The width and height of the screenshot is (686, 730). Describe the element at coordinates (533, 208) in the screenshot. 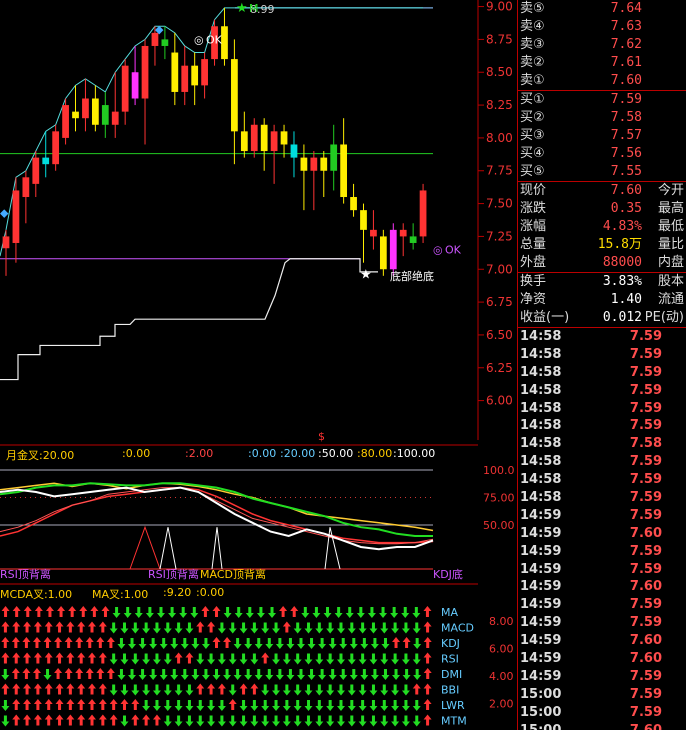

I see `quote-label: 涨跌` at that location.